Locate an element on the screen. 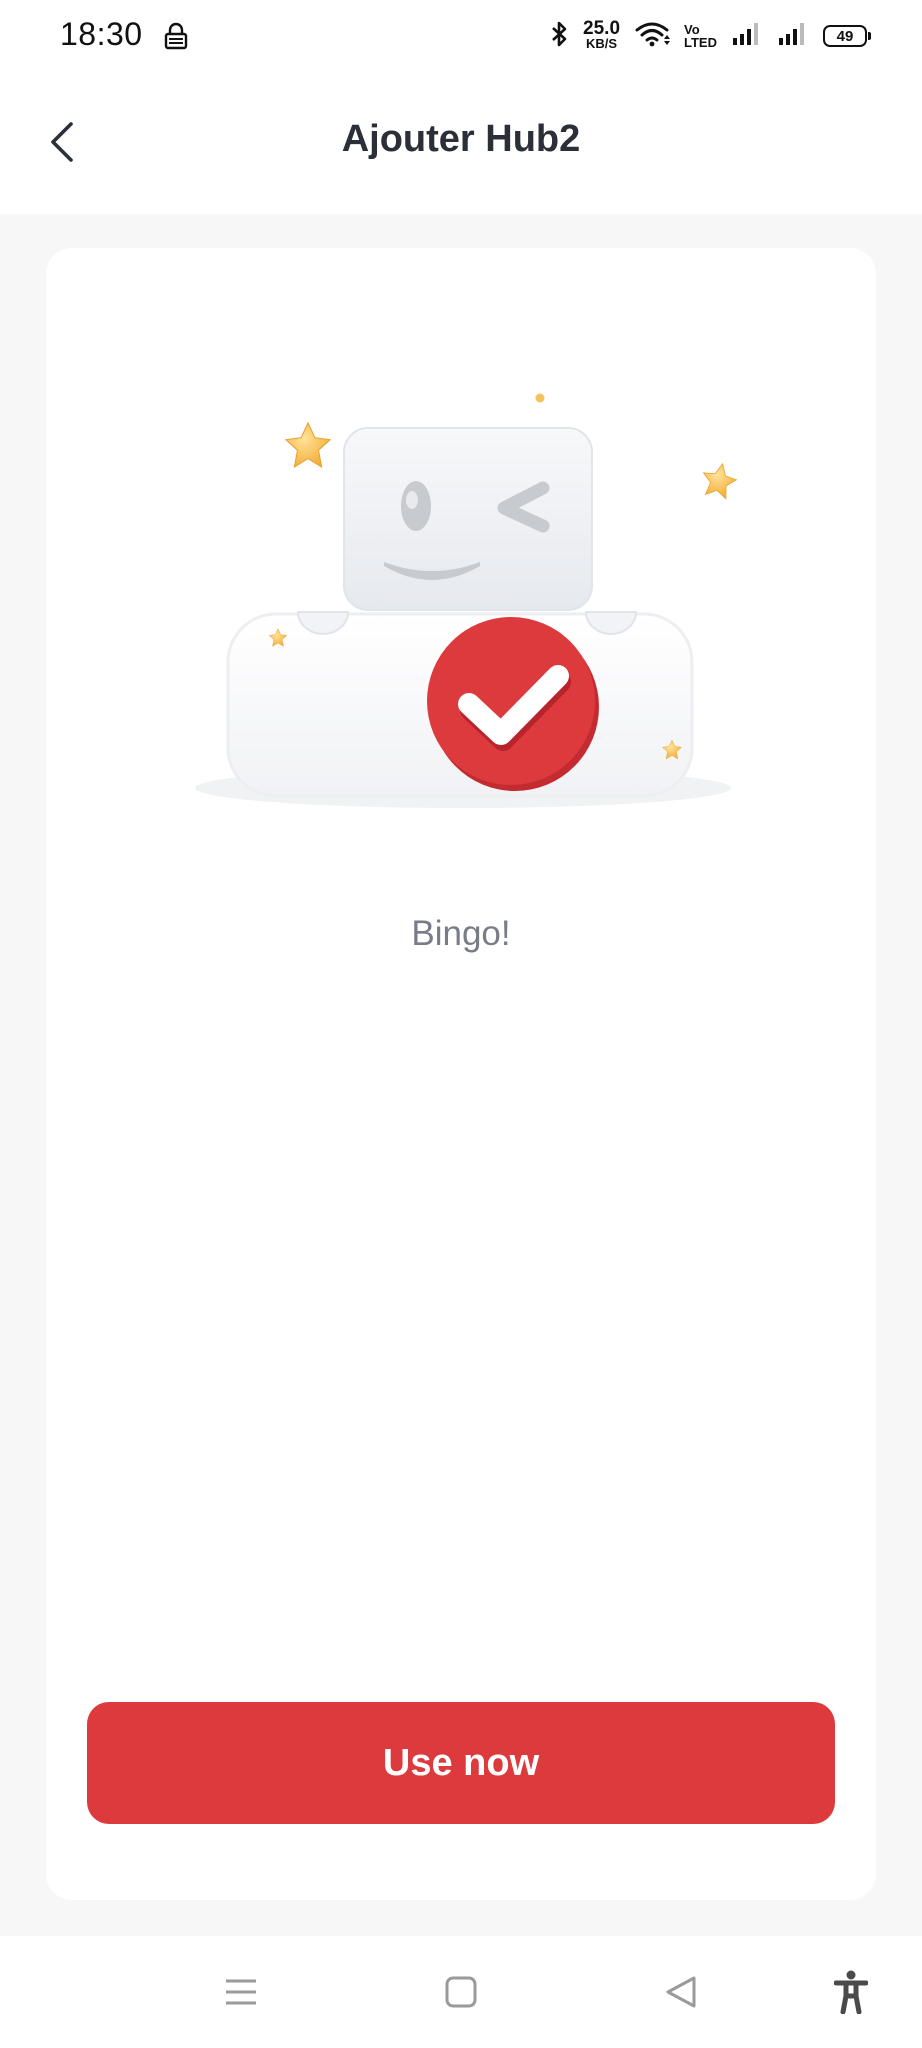 This screenshot has height=2048, width=922. menu-icon is located at coordinates (241, 1994).